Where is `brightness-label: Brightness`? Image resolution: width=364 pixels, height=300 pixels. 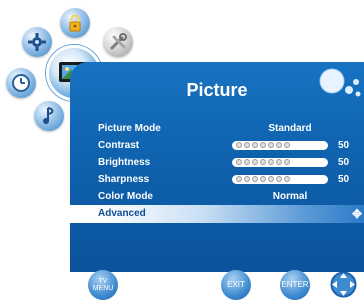 brightness-label: Brightness is located at coordinates (124, 162).